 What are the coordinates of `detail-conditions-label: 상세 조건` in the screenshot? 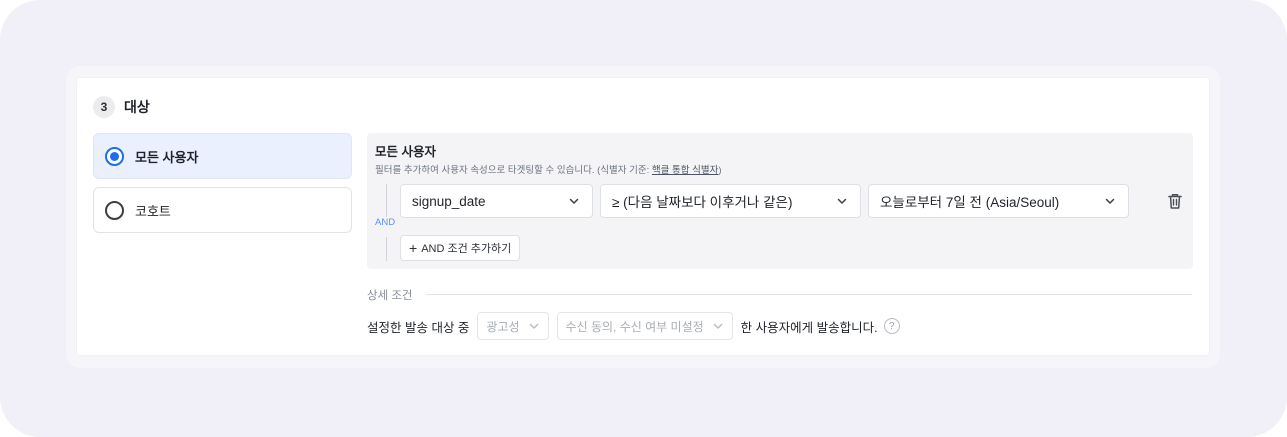 It's located at (390, 296).